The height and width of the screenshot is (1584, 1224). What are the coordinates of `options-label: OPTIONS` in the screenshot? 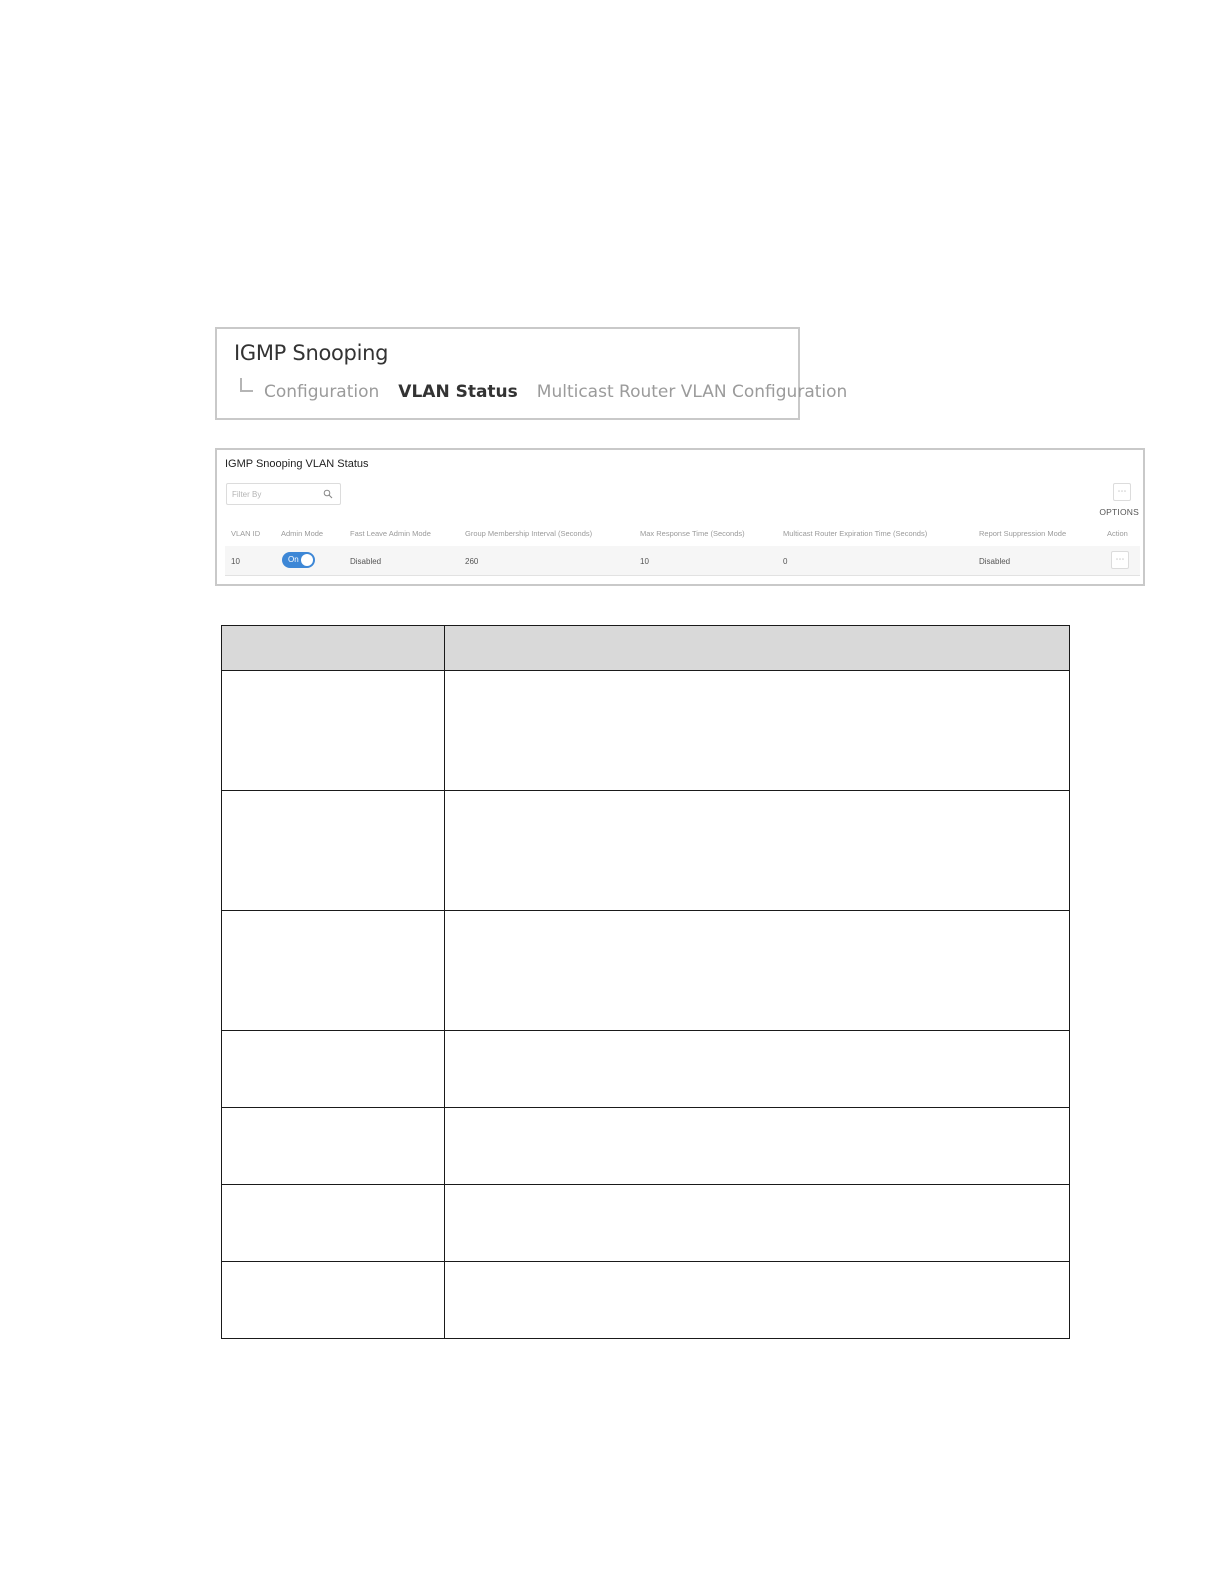 It's located at (1119, 512).